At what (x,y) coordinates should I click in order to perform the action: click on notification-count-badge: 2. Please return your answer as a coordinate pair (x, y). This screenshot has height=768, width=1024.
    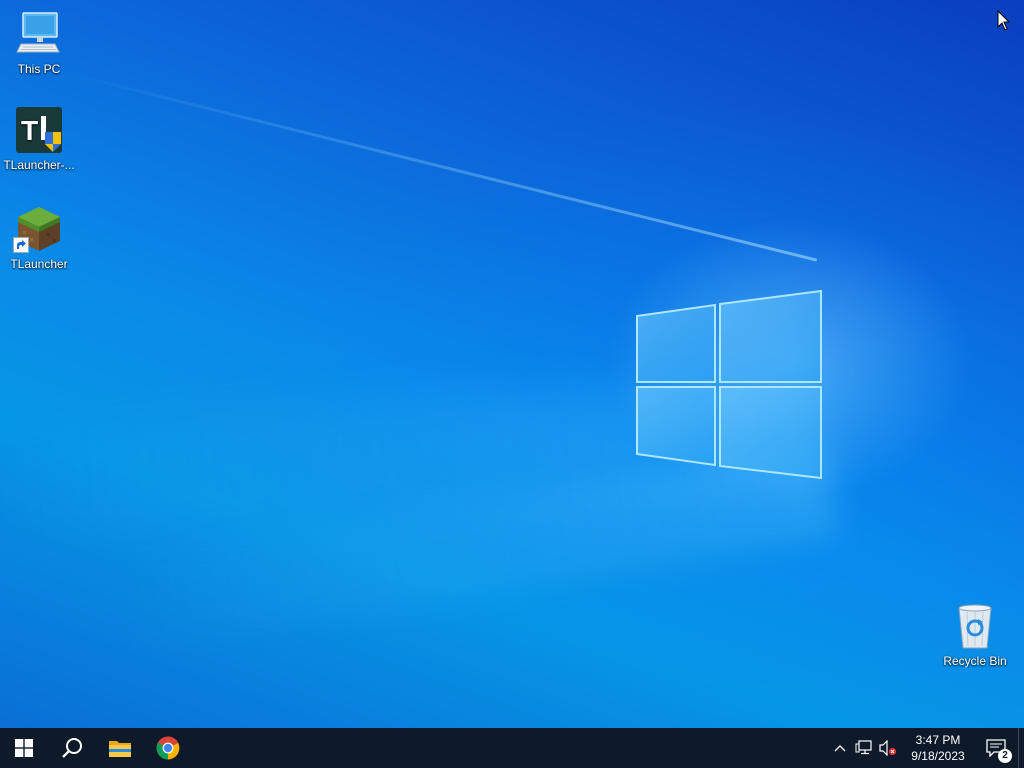
    Looking at the image, I should click on (1005, 756).